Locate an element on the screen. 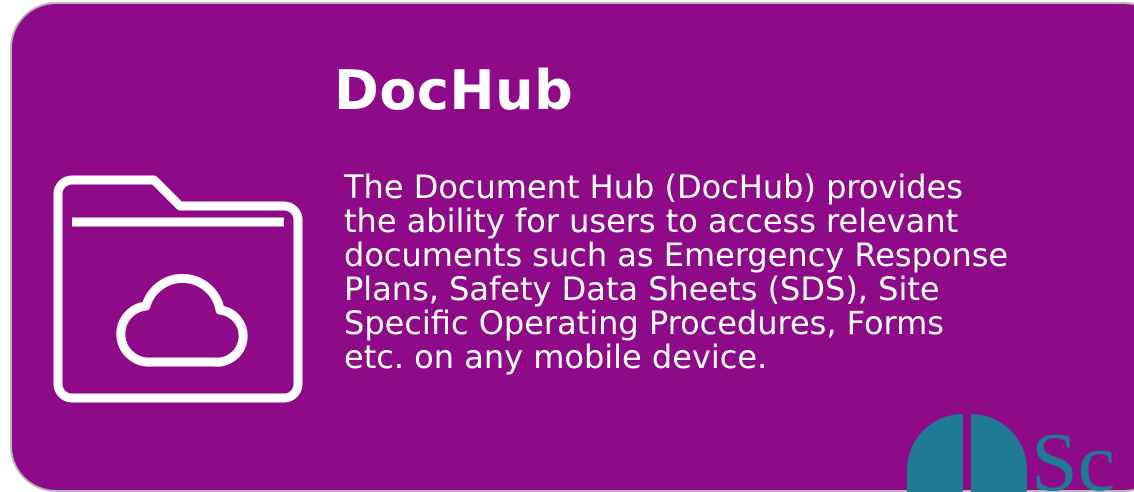 The image size is (1134, 492). folder-cloud-icon is located at coordinates (178, 289).